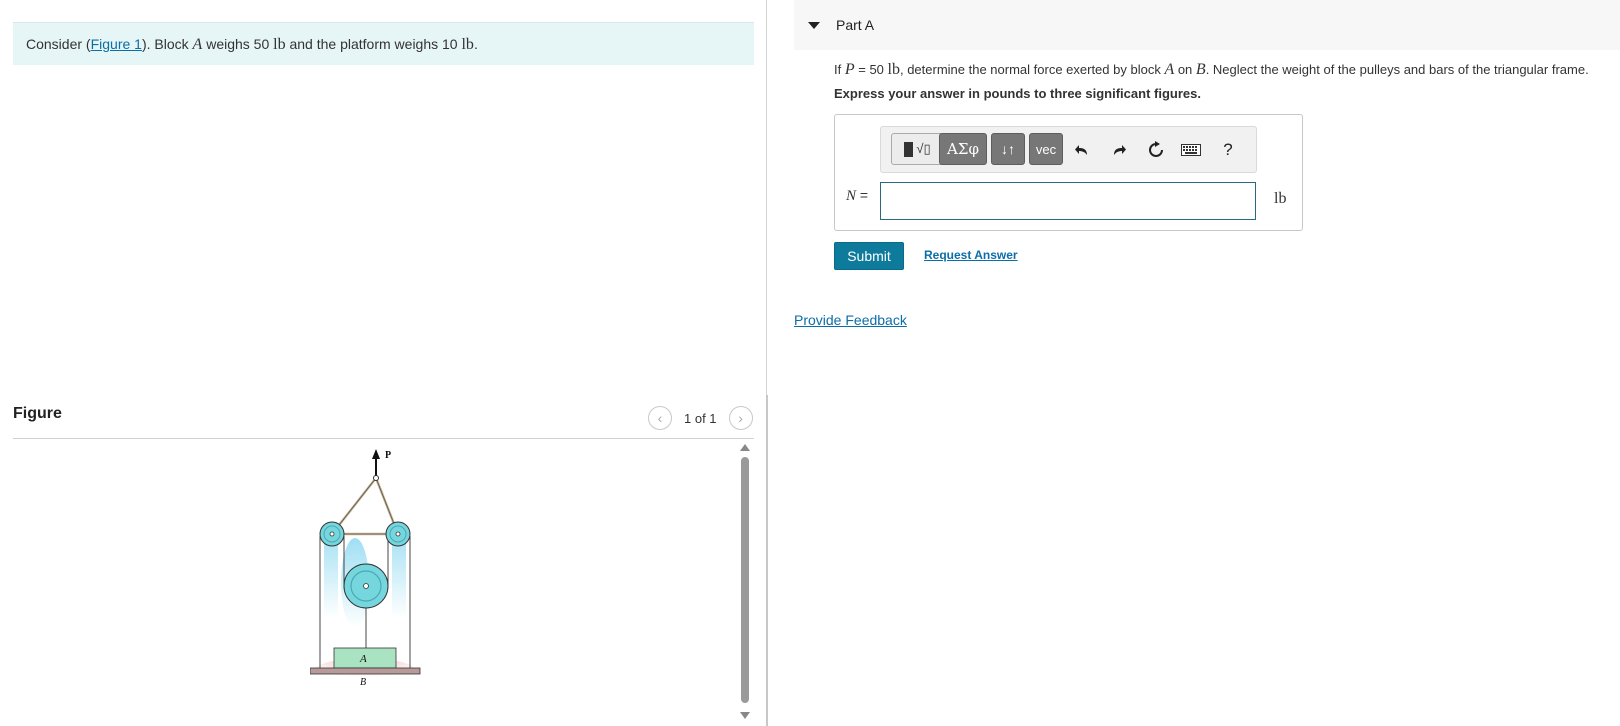  What do you see at coordinates (475, 44) in the screenshot?
I see `intro-text: .` at bounding box center [475, 44].